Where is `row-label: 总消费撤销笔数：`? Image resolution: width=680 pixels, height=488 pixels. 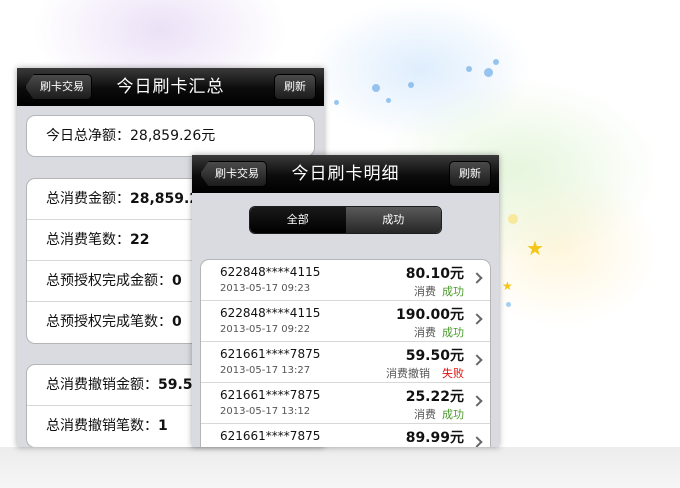 row-label: 总消费撤销笔数： is located at coordinates (102, 426).